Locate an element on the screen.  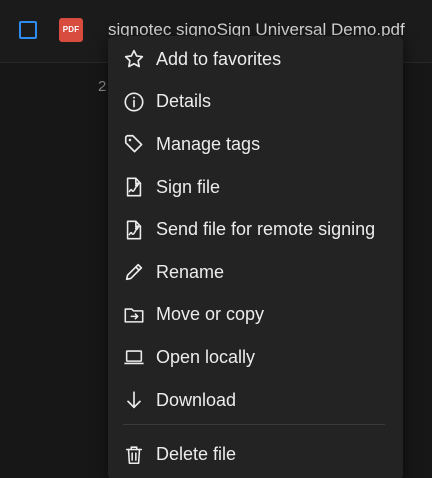
menu-divider is located at coordinates (254, 425).